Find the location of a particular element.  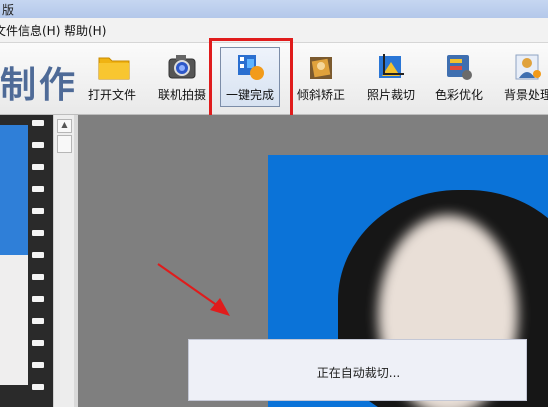

film-perforations is located at coordinates (39, 262).